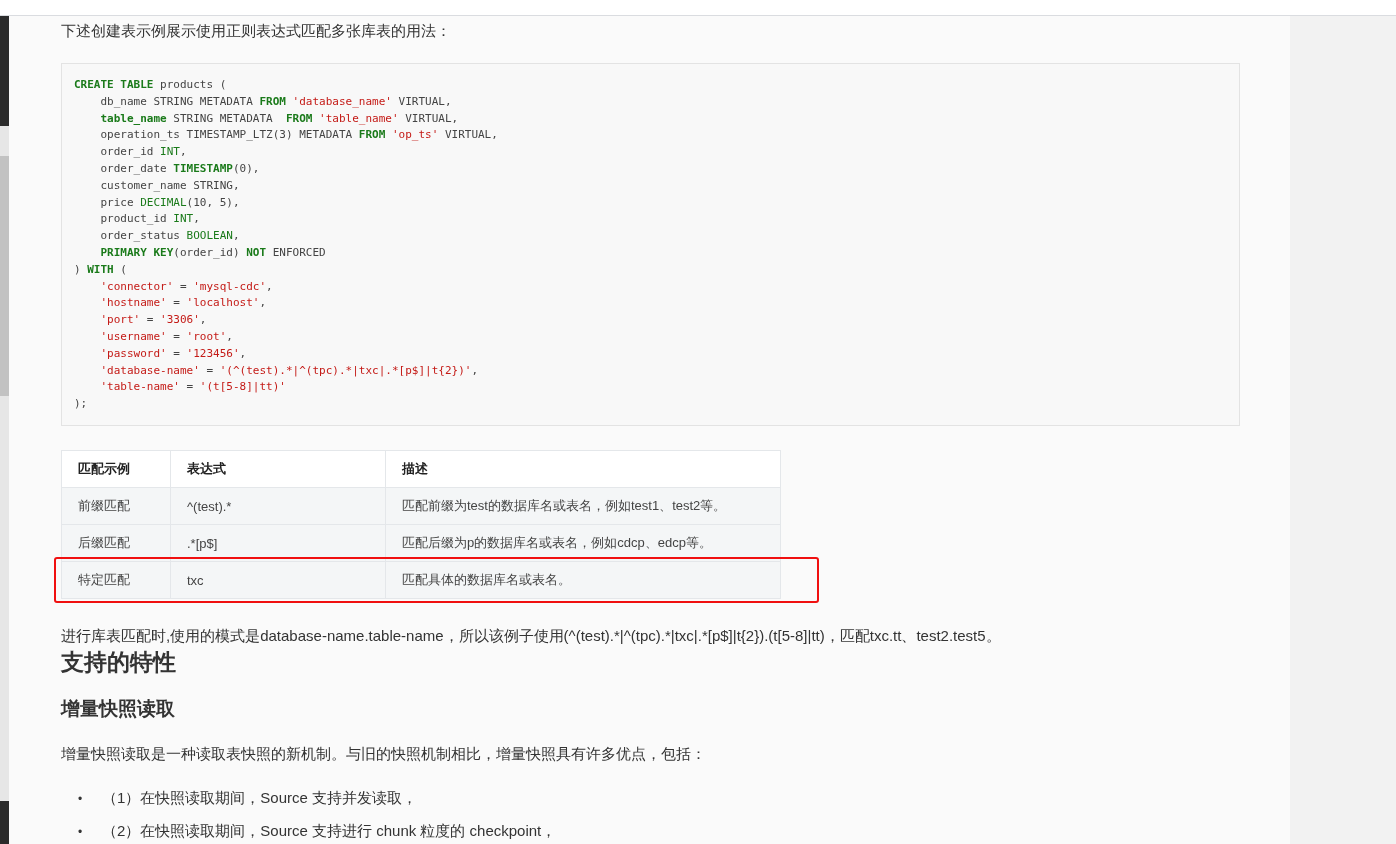 Image resolution: width=1396 pixels, height=844 pixels. I want to click on code-line: order_status BOOLEAN,, so click(170, 236).